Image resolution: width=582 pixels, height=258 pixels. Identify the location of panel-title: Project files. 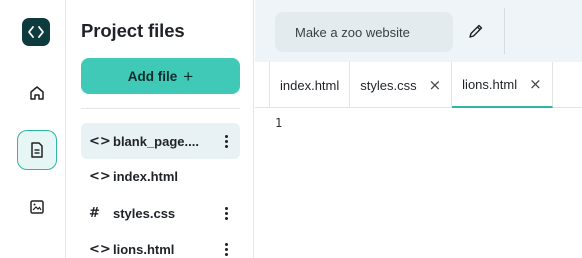
(133, 30).